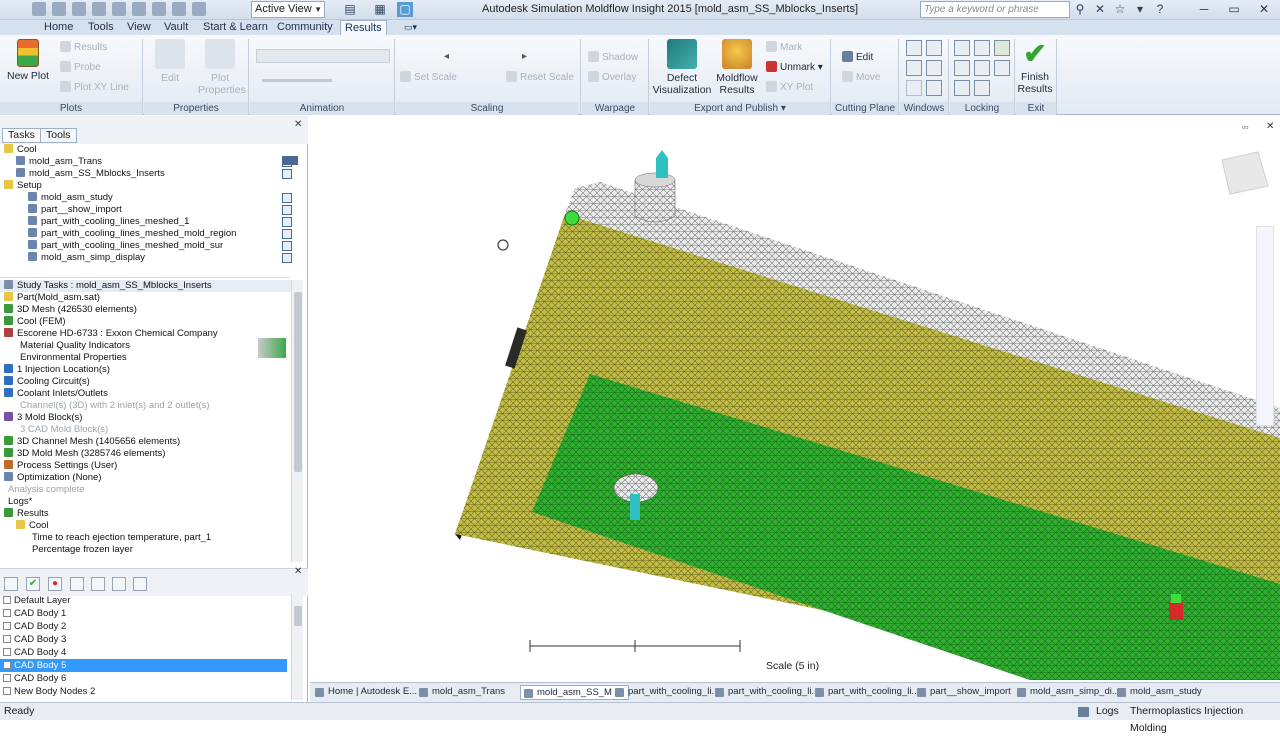 This screenshot has width=1280, height=737. Describe the element at coordinates (98, 584) in the screenshot. I see `layer-assign-icon` at that location.